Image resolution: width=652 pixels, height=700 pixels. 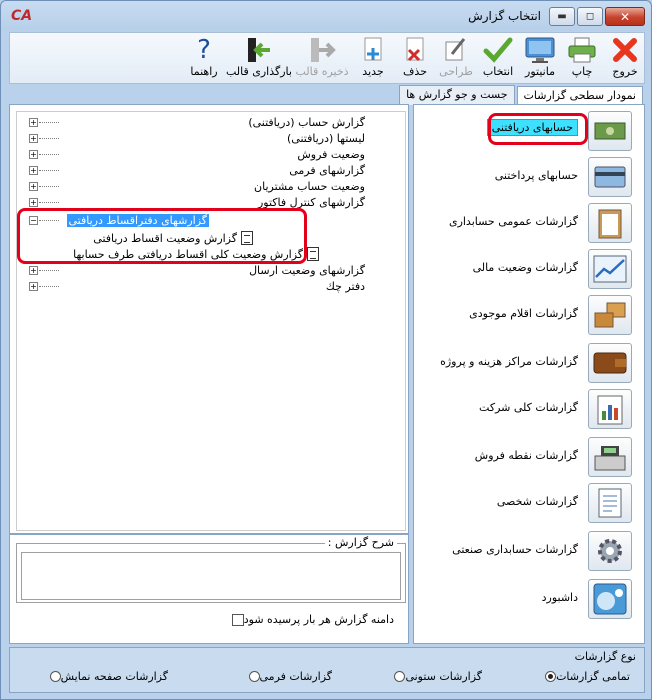 What do you see at coordinates (498, 50) in the screenshot?
I see `checkmark-icon` at bounding box center [498, 50].